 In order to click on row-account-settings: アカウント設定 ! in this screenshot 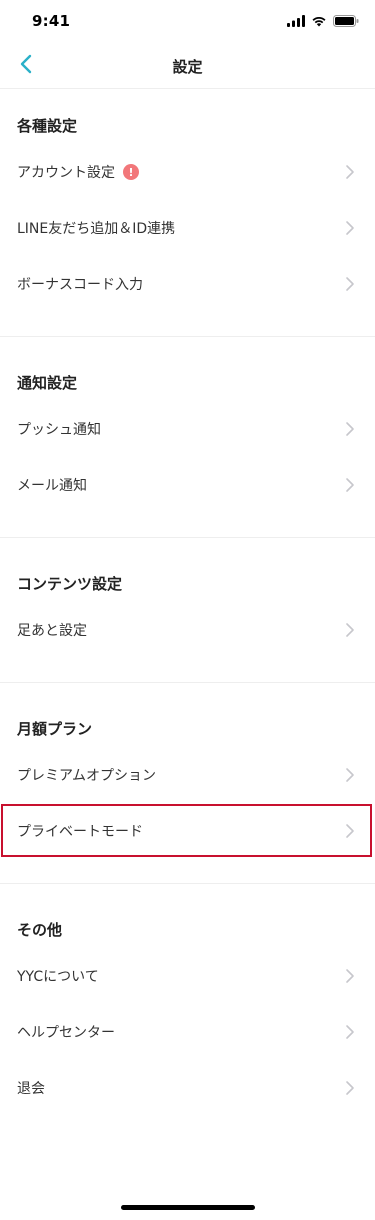, I will do `click(187, 172)`.